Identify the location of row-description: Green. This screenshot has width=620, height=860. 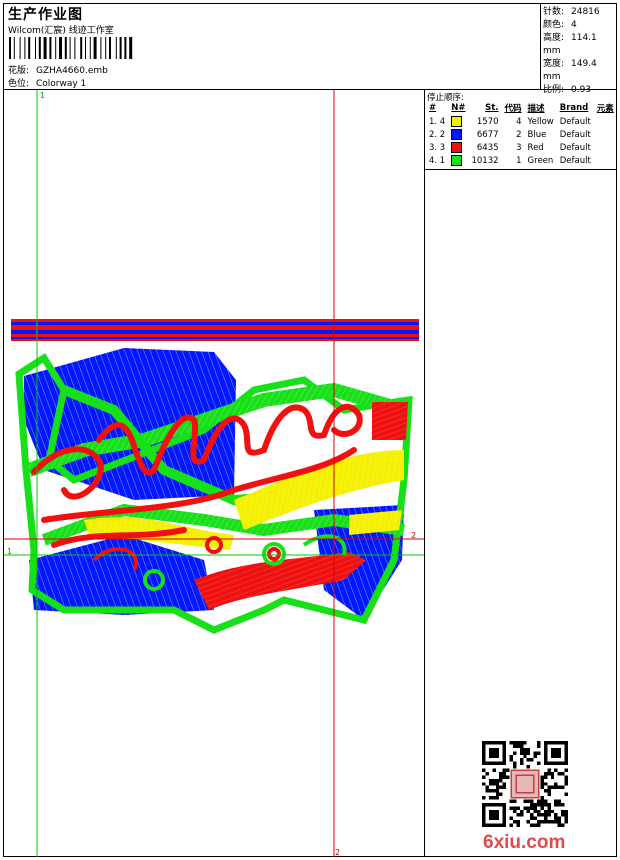
(540, 160).